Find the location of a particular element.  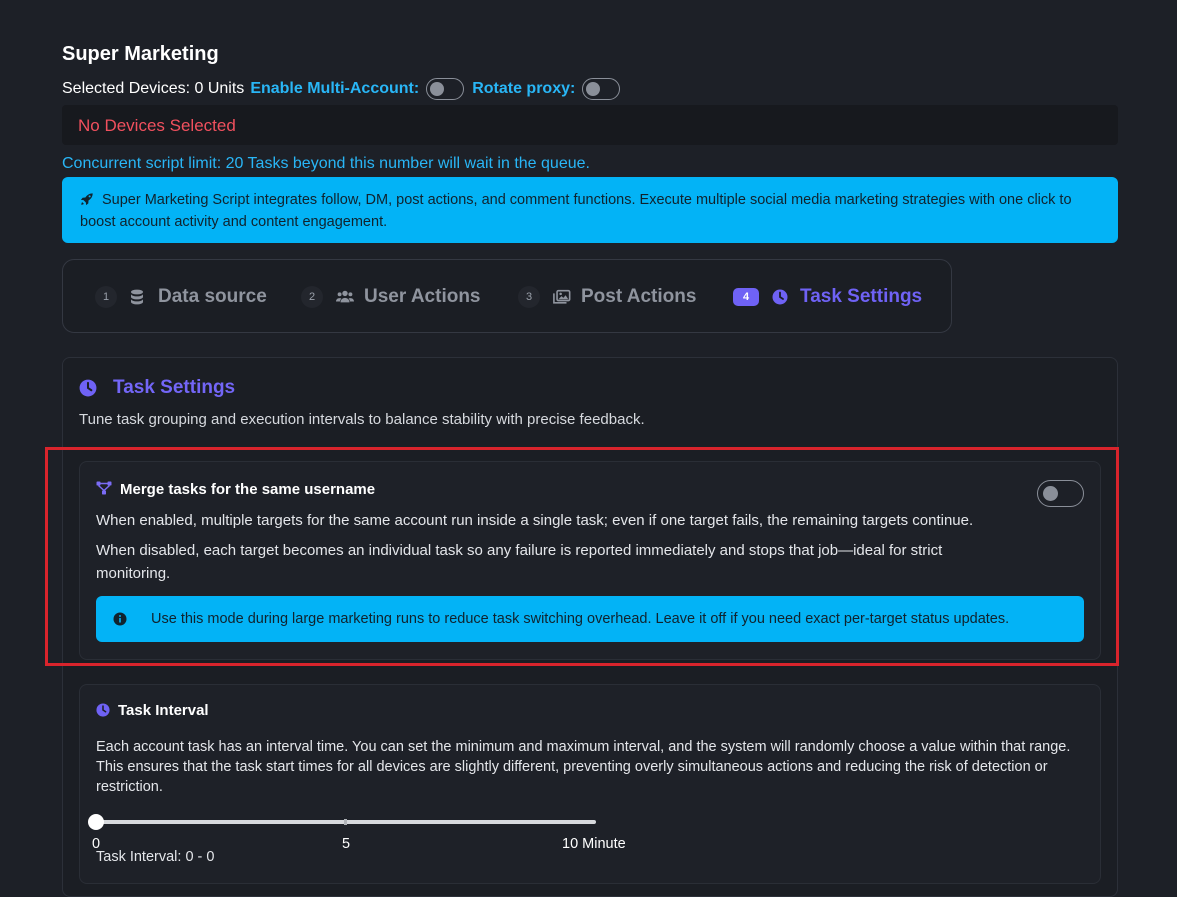

info-icon is located at coordinates (120, 619).